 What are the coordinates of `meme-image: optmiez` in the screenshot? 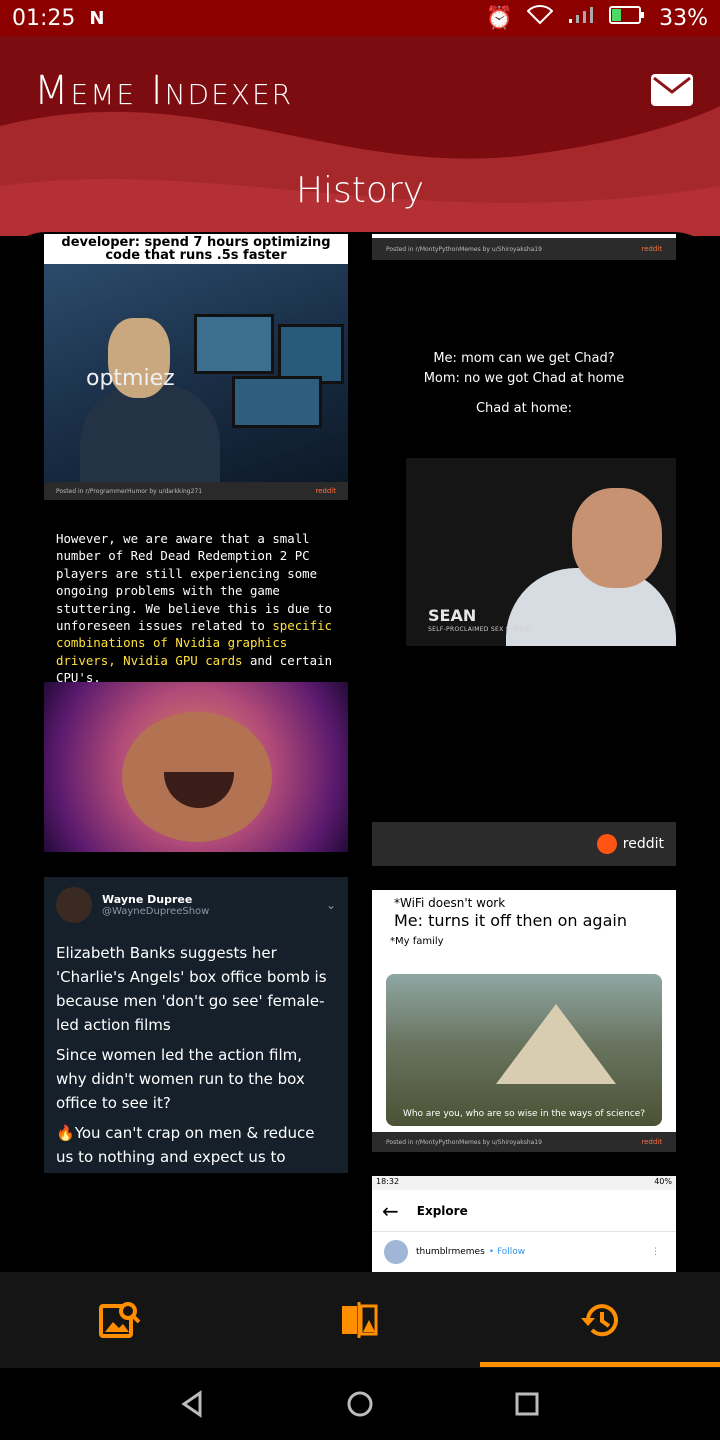 It's located at (196, 379).